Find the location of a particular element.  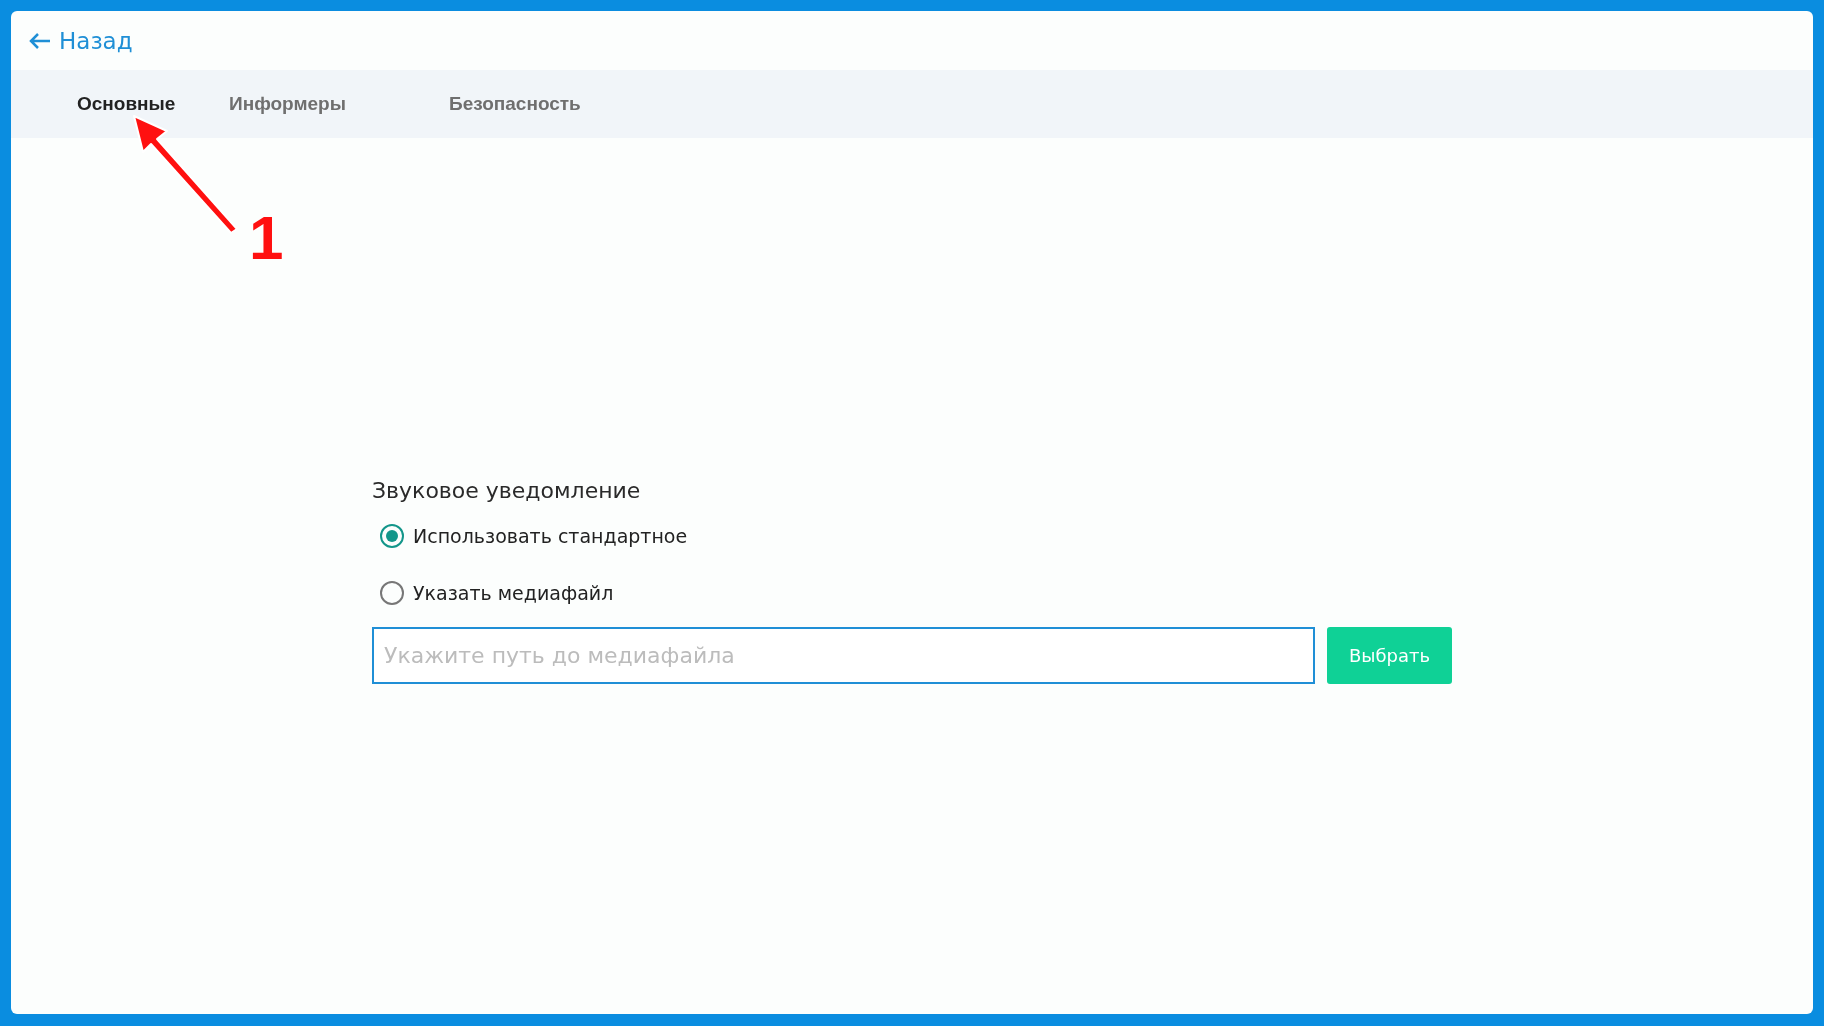

path-input-field: Укажите путь до медиафайла is located at coordinates (843, 655).